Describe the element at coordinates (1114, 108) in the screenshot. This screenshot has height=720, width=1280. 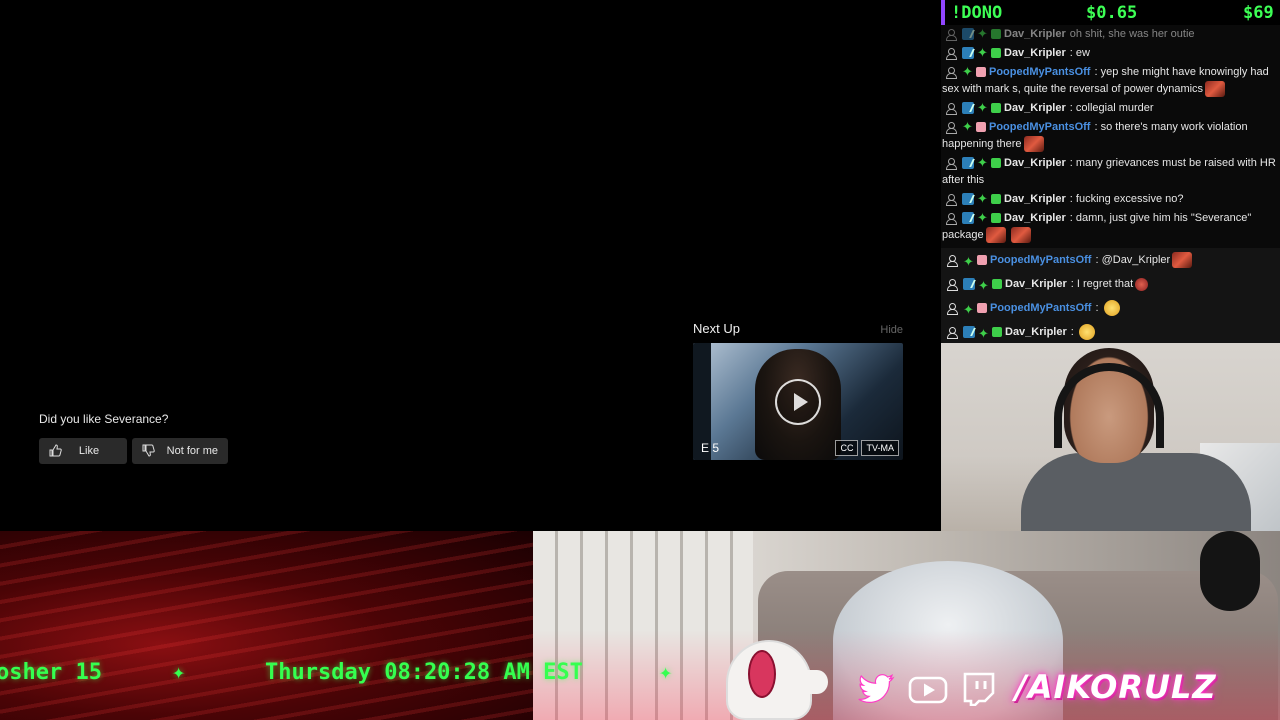
I see `chat-text: collegial murder` at that location.